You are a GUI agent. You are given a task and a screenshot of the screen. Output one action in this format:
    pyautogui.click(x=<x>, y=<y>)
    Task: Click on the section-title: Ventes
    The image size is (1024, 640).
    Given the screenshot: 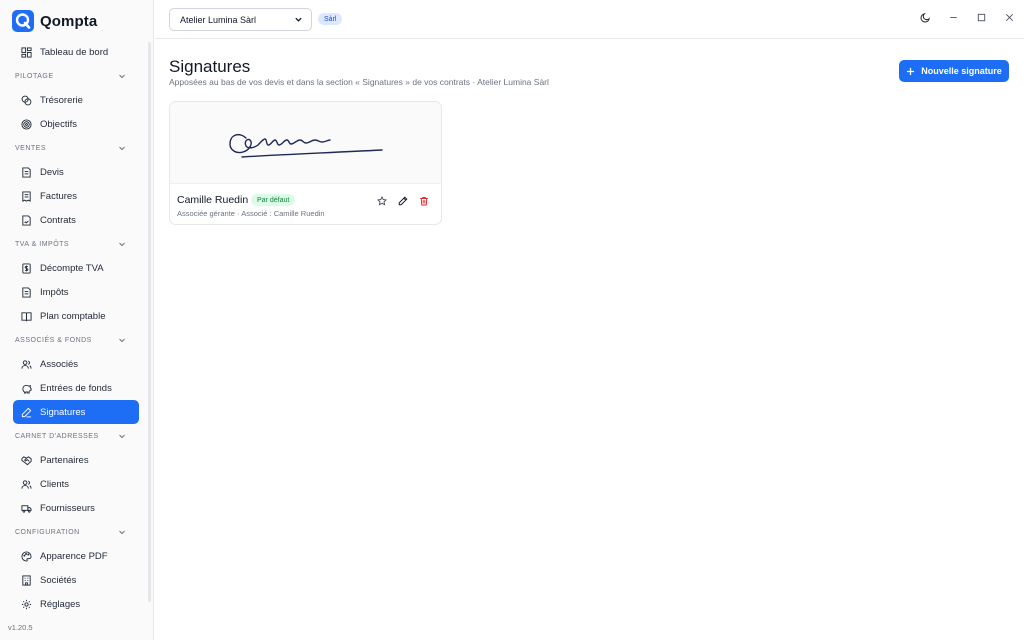 What is the action you would take?
    pyautogui.click(x=31, y=148)
    